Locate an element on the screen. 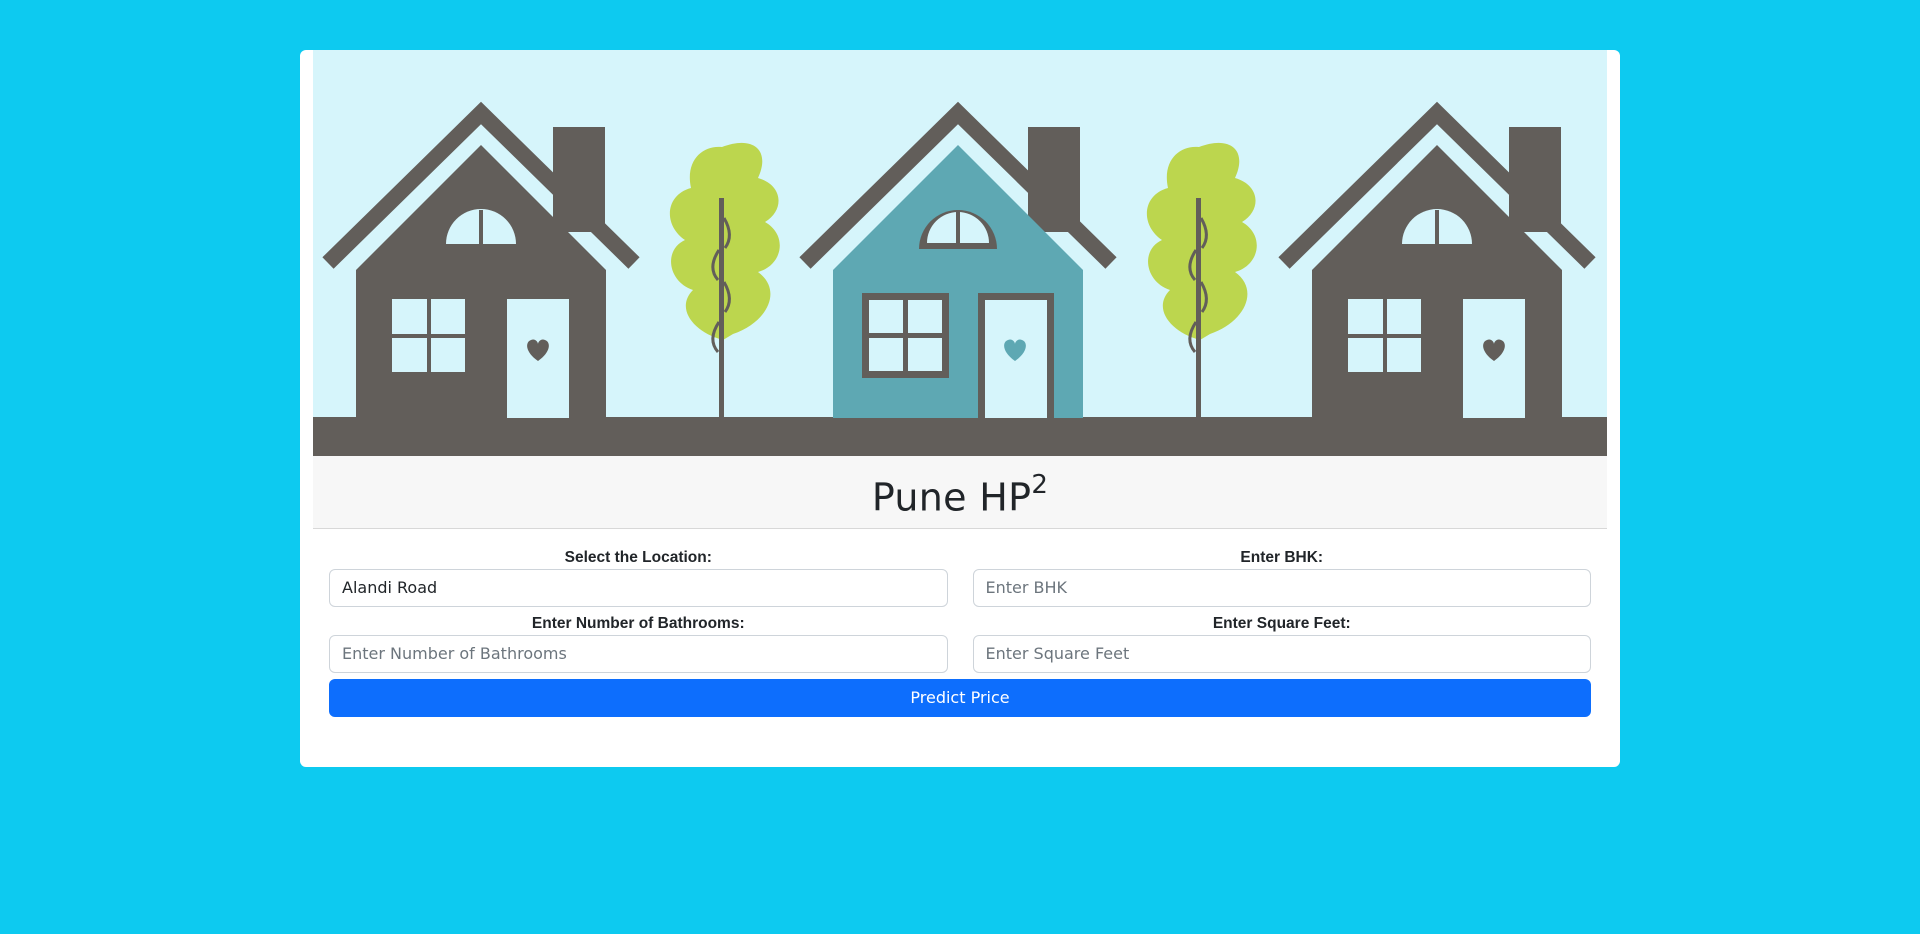  title-bar: Pune HP2 is located at coordinates (960, 492).